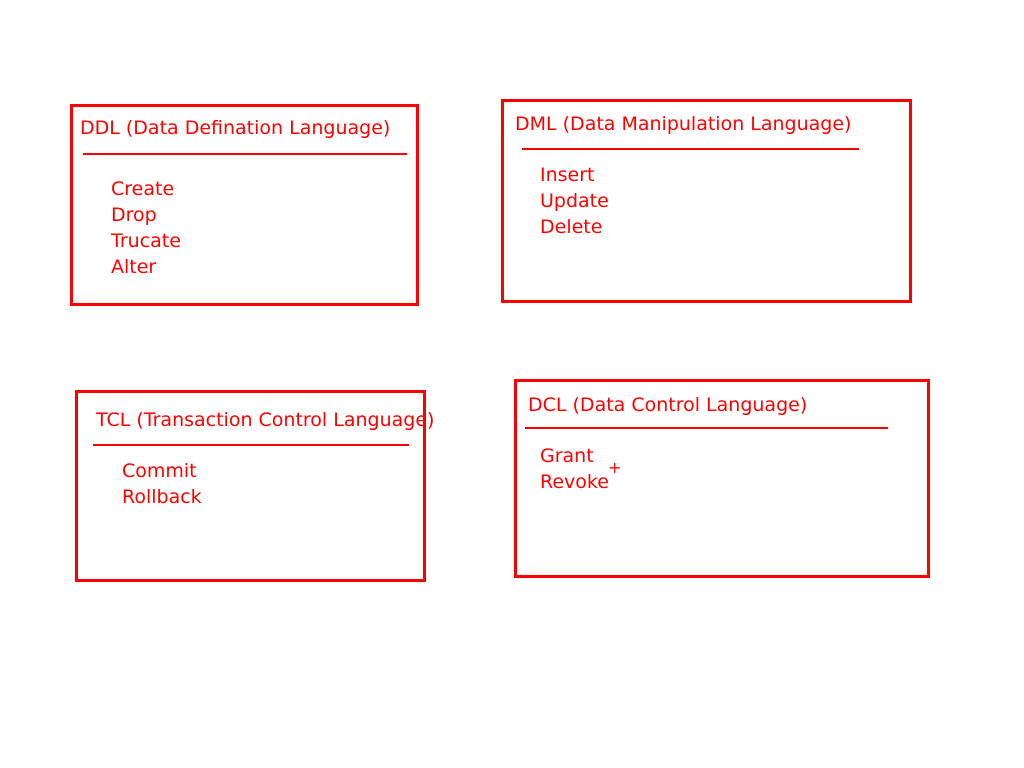  What do you see at coordinates (245, 154) in the screenshot?
I see `ddl-divider` at bounding box center [245, 154].